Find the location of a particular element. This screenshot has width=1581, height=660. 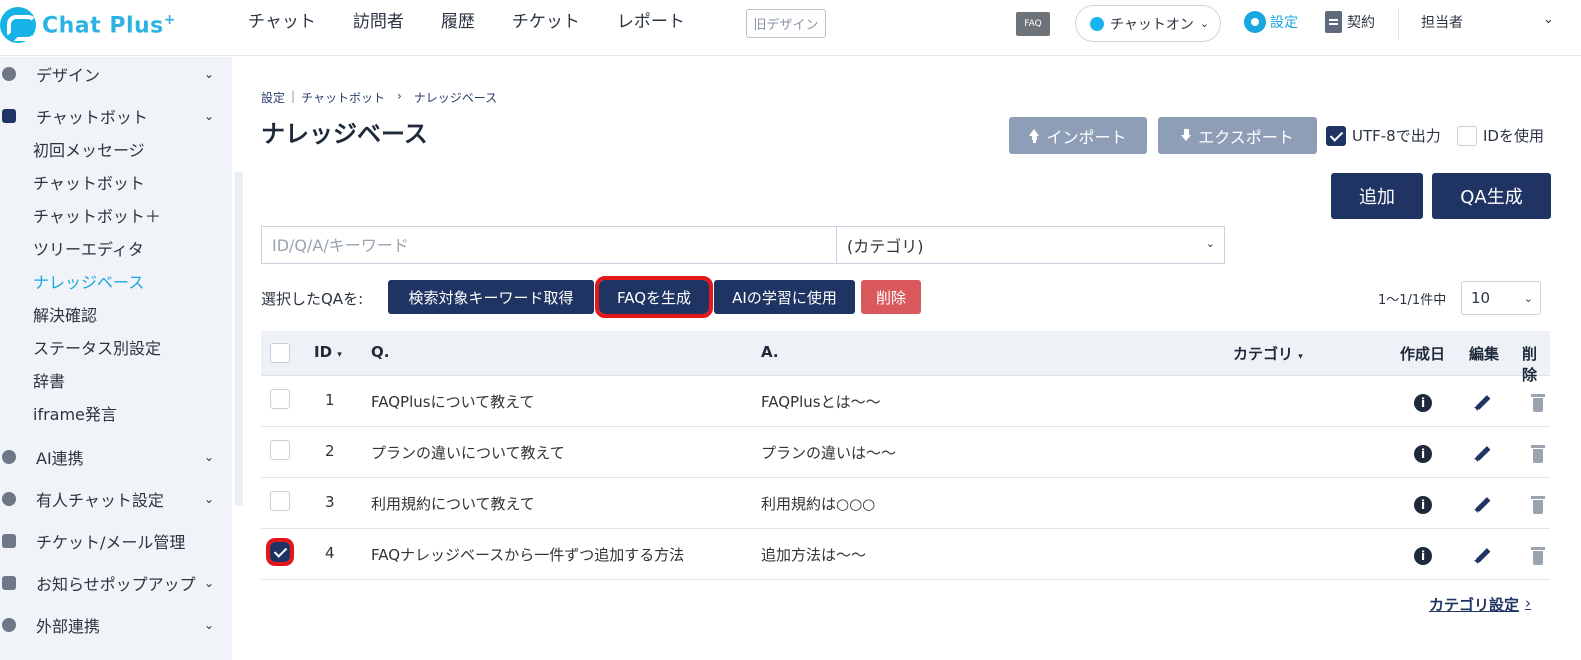

import-button: インポート is located at coordinates (1078, 135).